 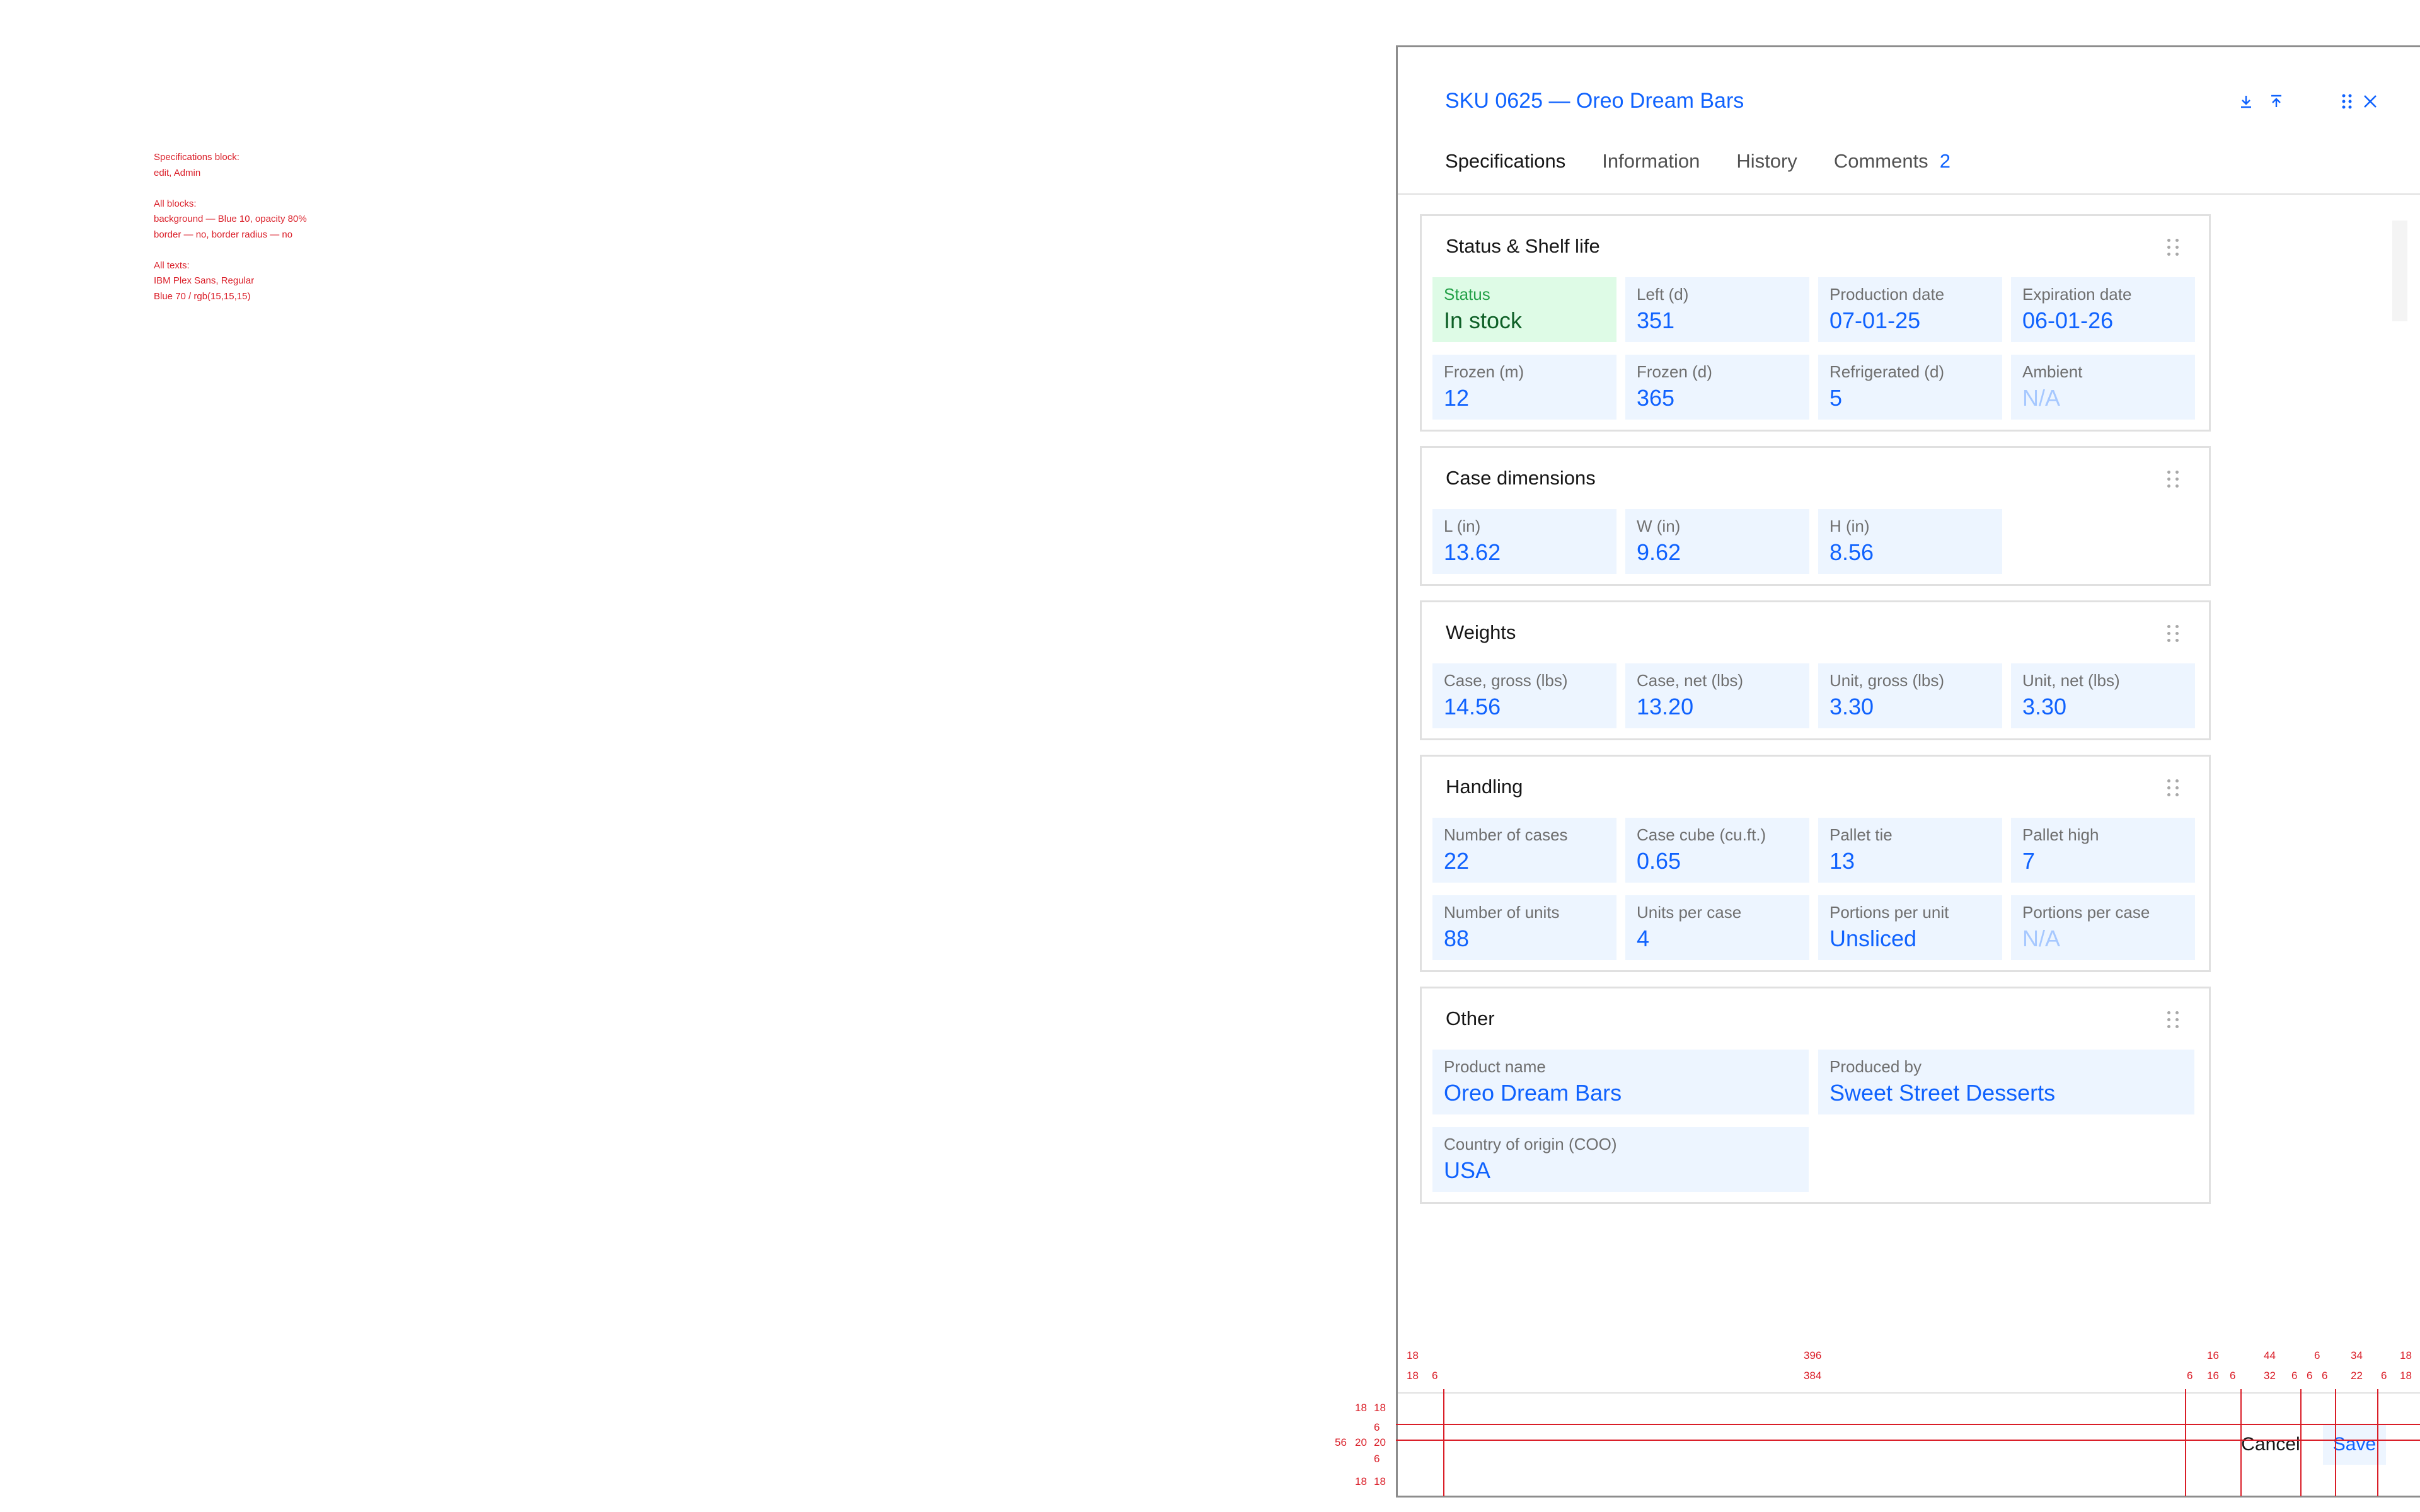 I want to click on field-value: 22, so click(x=1457, y=861).